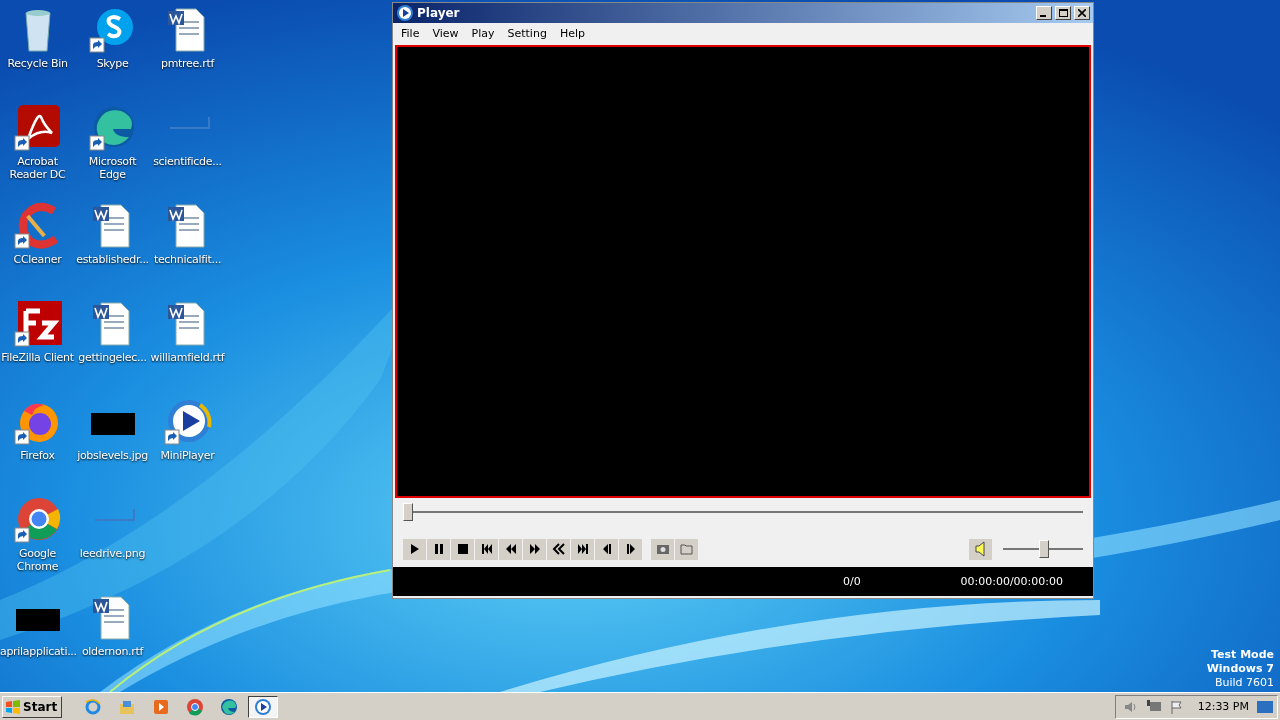 The image size is (1280, 720). I want to click on volume-slider, so click(1043, 549).